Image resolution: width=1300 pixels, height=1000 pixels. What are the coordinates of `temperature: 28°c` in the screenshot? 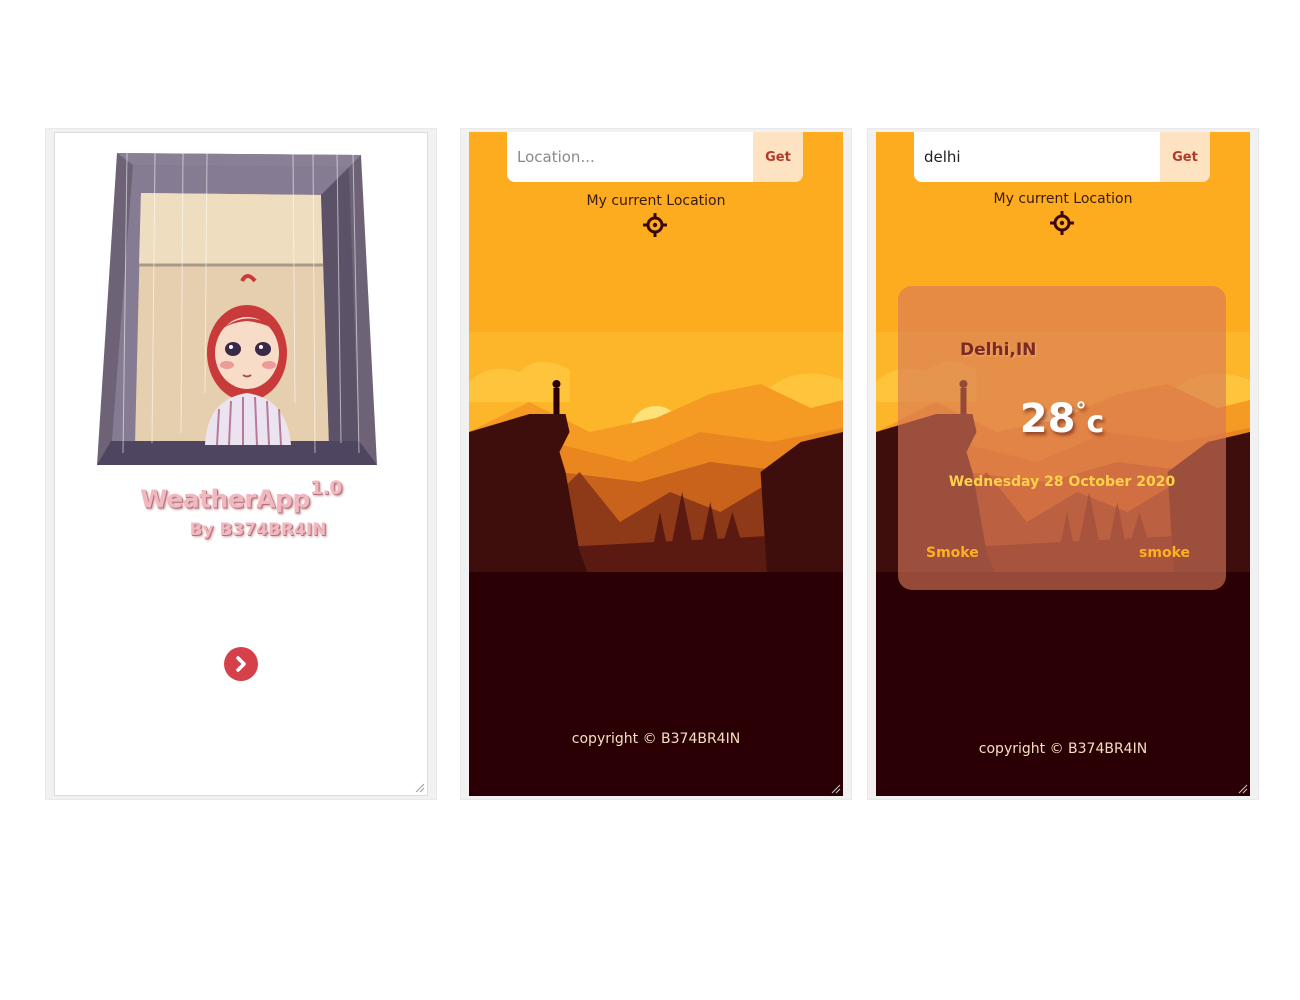 It's located at (1062, 419).